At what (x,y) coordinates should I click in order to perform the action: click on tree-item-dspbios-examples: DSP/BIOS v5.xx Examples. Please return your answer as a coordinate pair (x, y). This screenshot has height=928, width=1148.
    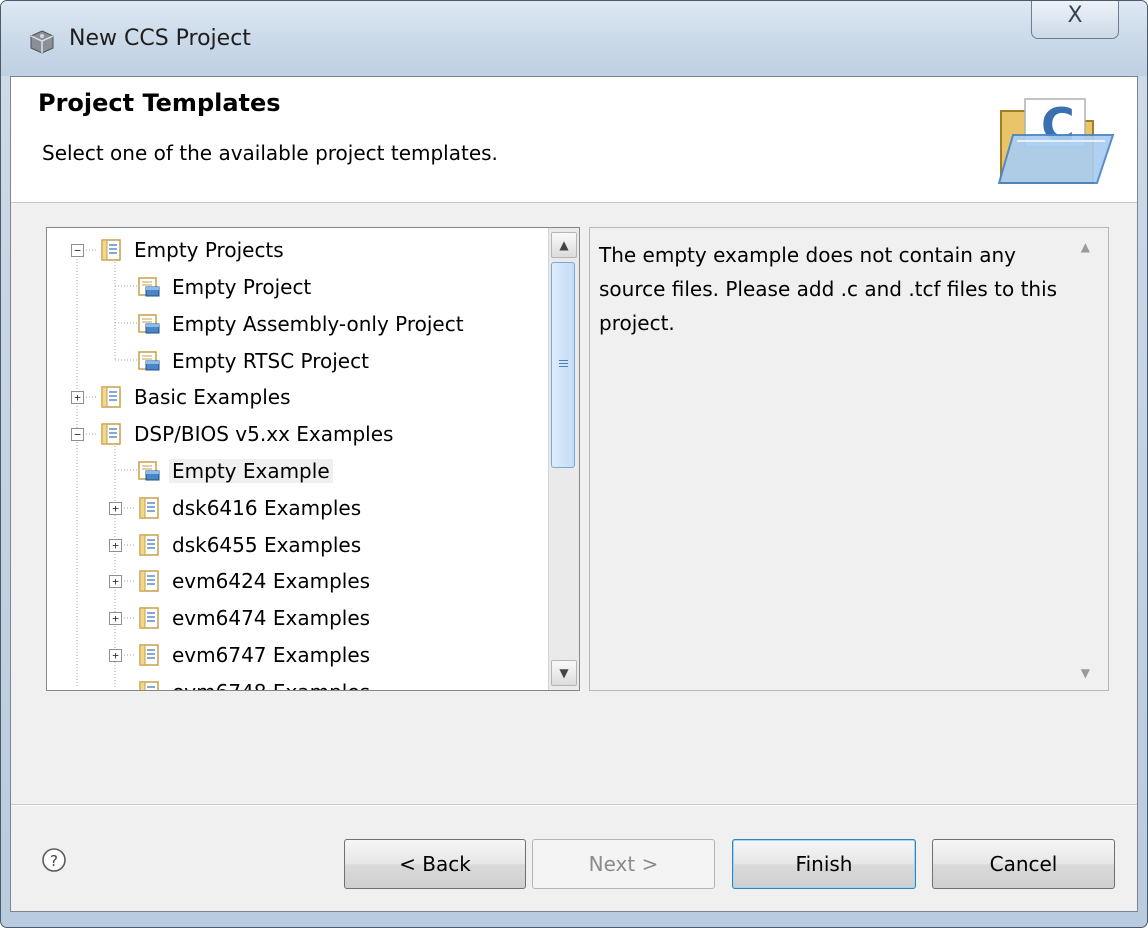
    Looking at the image, I should click on (247, 434).